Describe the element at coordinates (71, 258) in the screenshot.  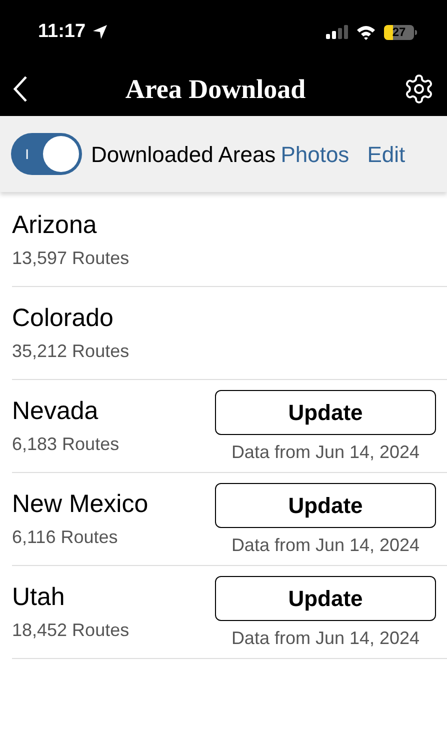
I see `route-count: 13,597 Routes` at that location.